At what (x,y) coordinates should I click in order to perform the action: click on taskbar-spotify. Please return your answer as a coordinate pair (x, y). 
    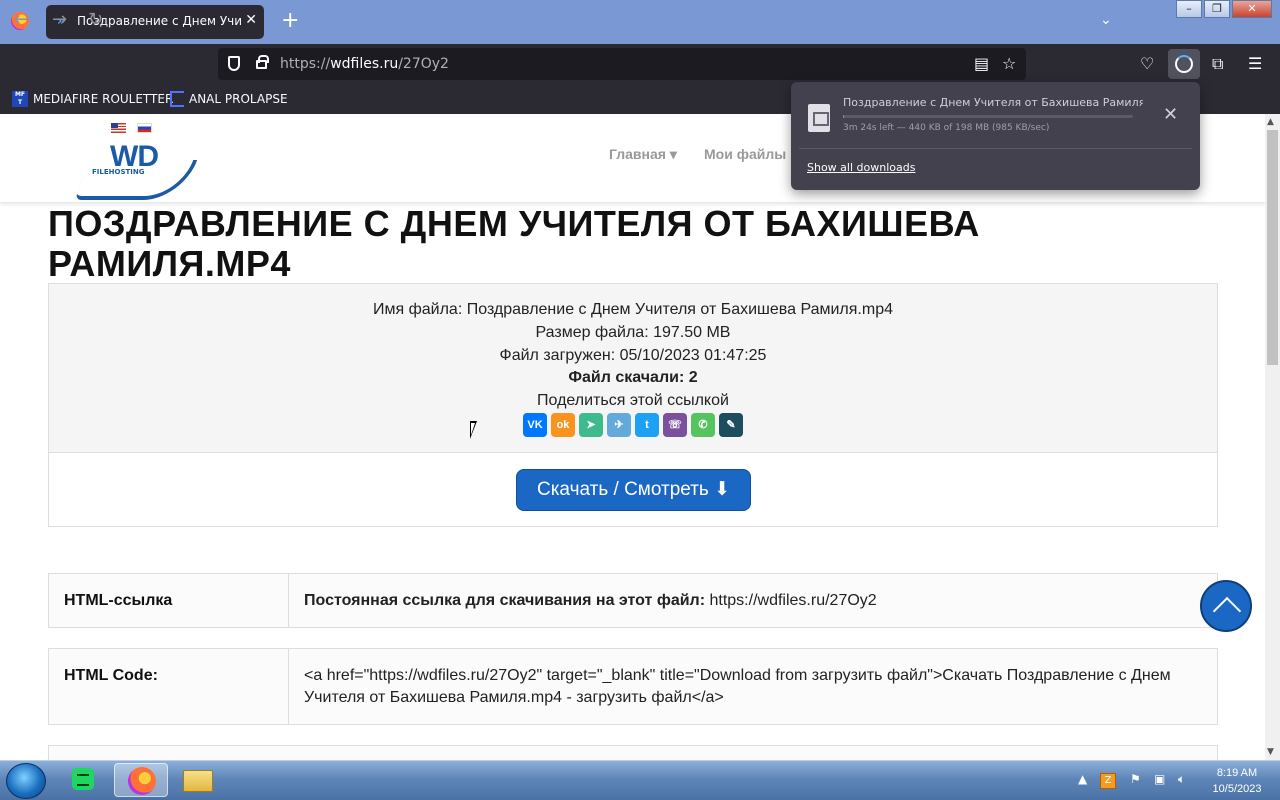
    Looking at the image, I should click on (89, 780).